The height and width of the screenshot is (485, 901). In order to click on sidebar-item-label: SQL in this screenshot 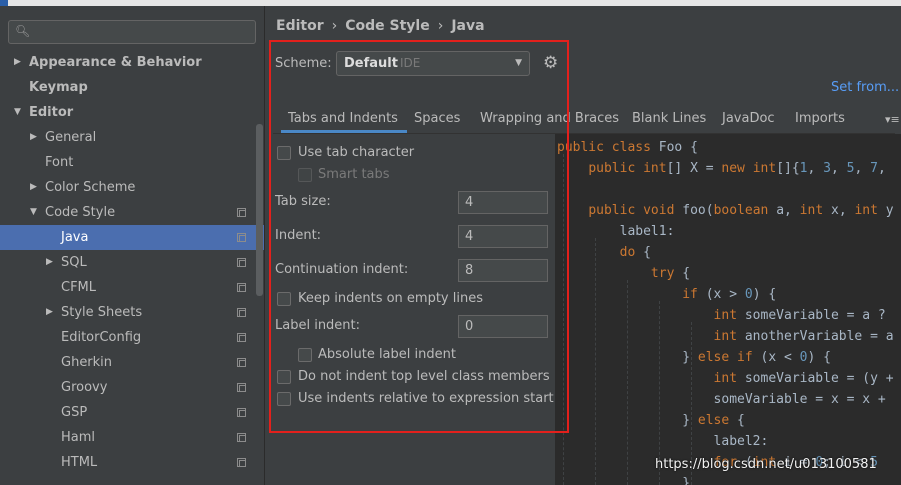, I will do `click(74, 262)`.